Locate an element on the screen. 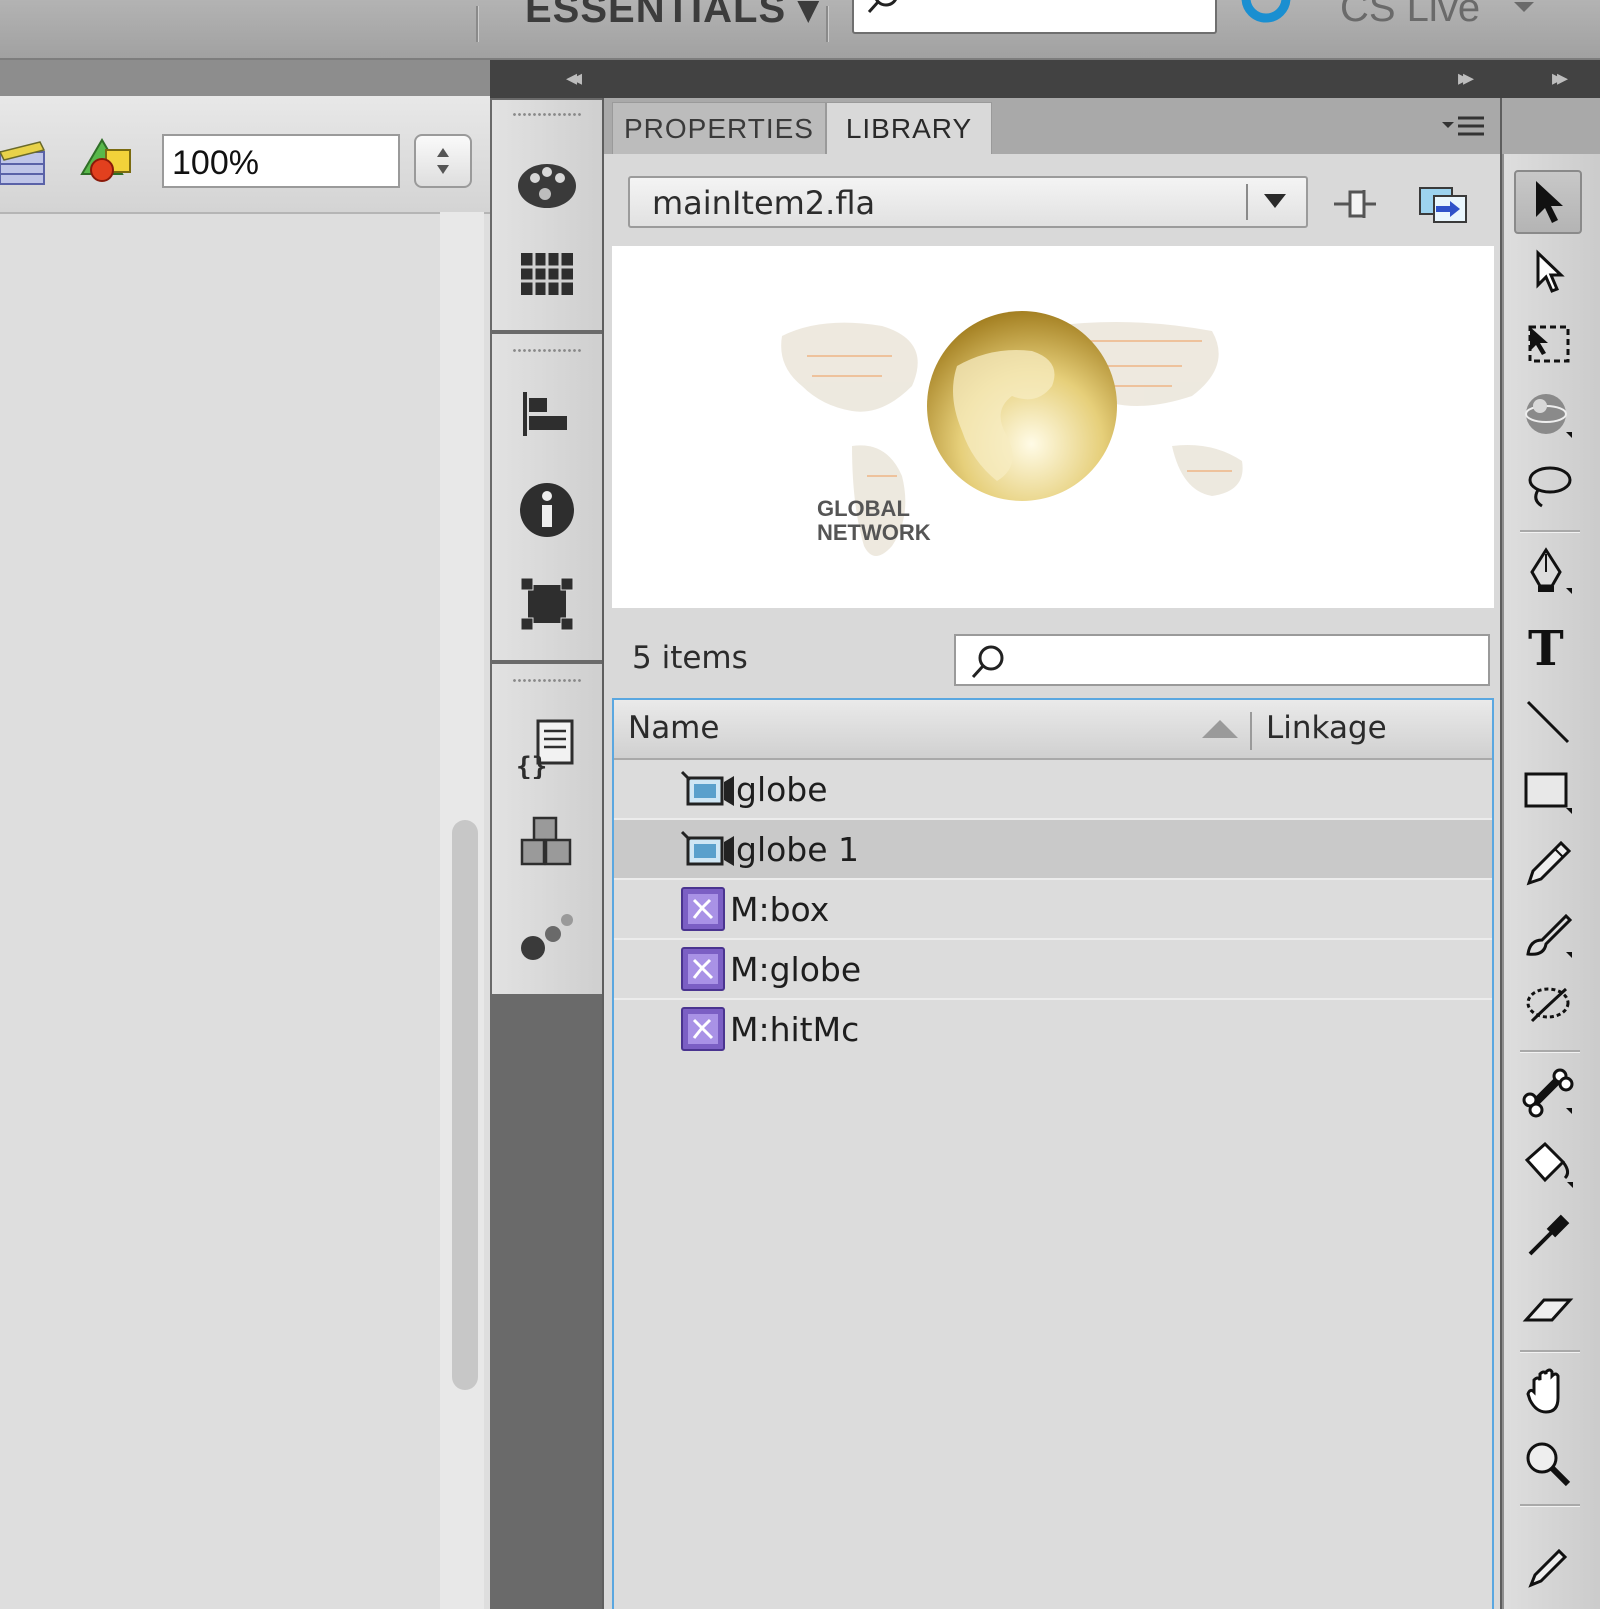 Image resolution: width=1600 pixels, height=1609 pixels. sort-ascending-icon is located at coordinates (1220, 729).